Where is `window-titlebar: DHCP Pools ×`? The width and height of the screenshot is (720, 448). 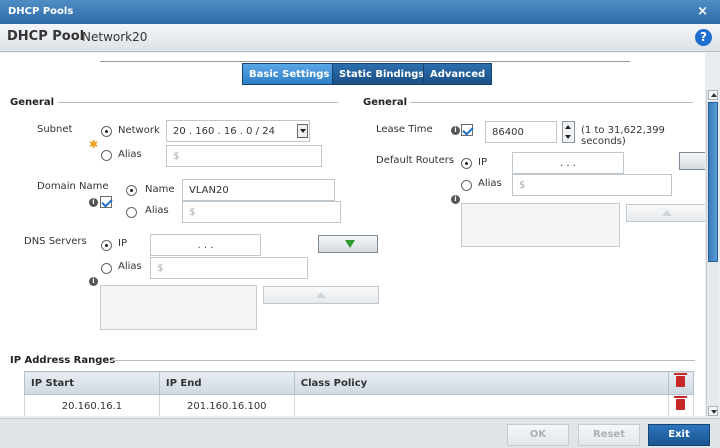
window-titlebar: DHCP Pools × is located at coordinates (360, 12).